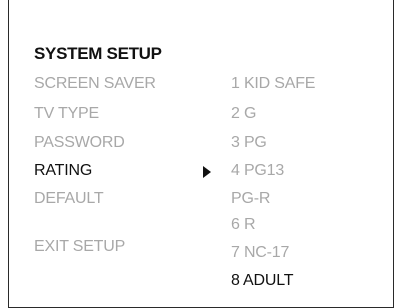 This screenshot has width=399, height=308. What do you see at coordinates (250, 199) in the screenshot?
I see `rating-option-pg-r: PG-R` at bounding box center [250, 199].